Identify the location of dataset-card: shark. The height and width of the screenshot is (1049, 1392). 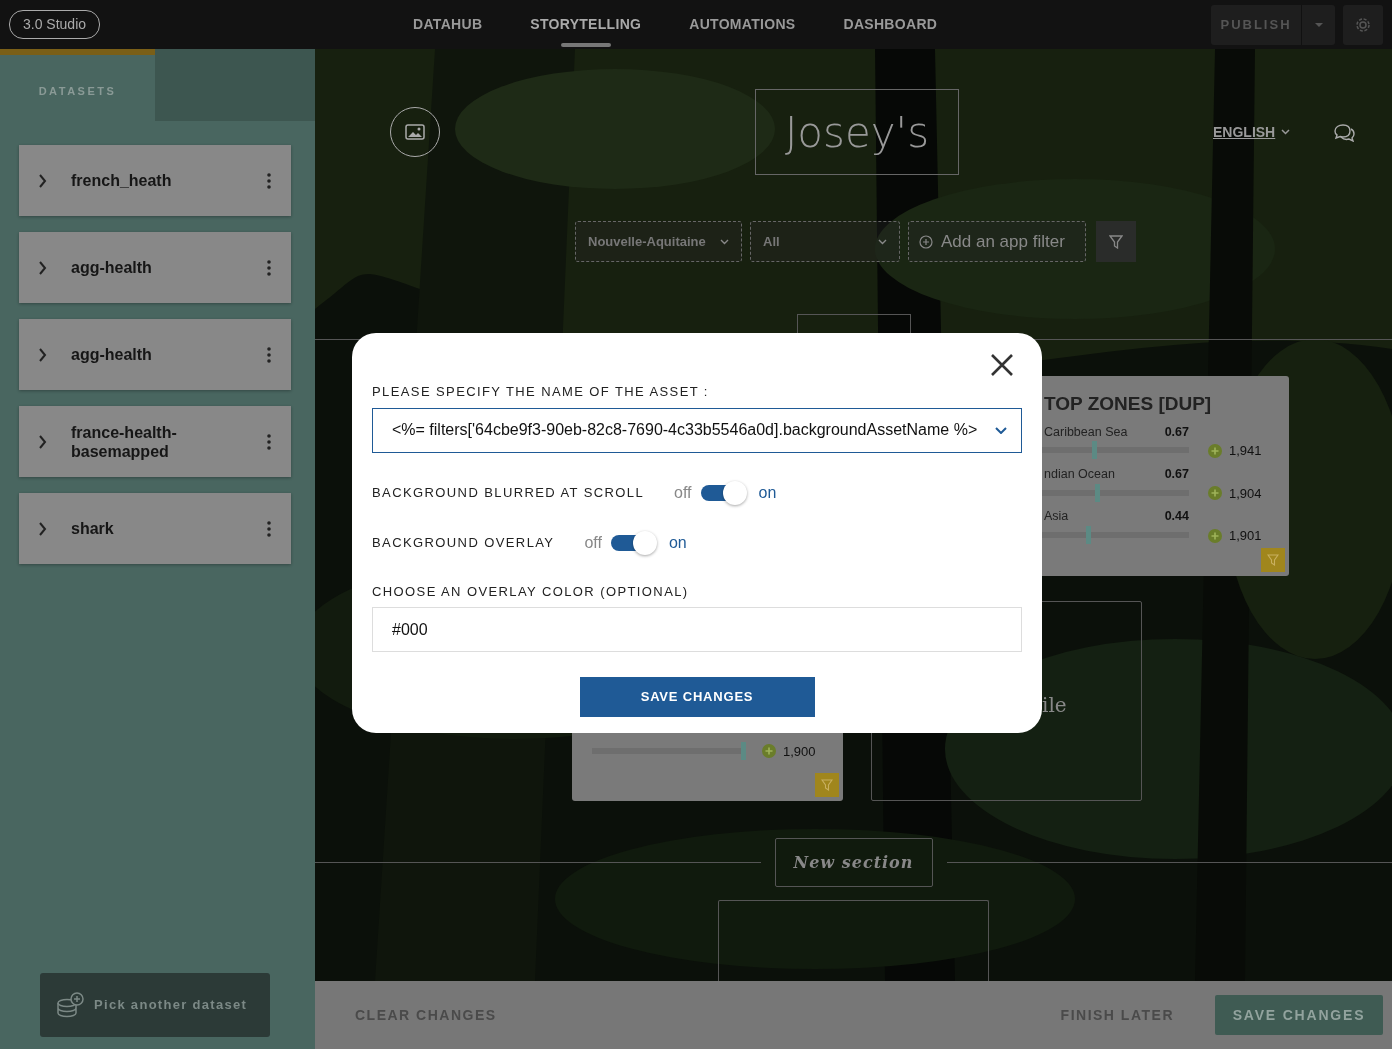
(155, 528).